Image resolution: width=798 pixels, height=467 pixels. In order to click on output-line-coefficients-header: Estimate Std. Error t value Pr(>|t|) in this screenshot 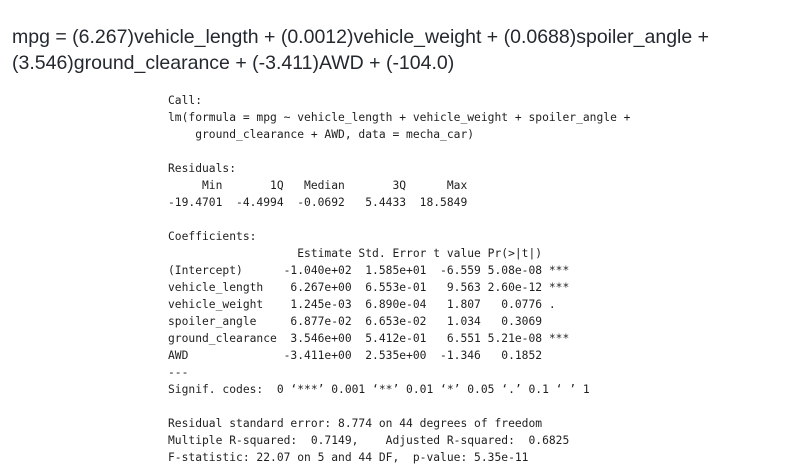, I will do `click(355, 253)`.